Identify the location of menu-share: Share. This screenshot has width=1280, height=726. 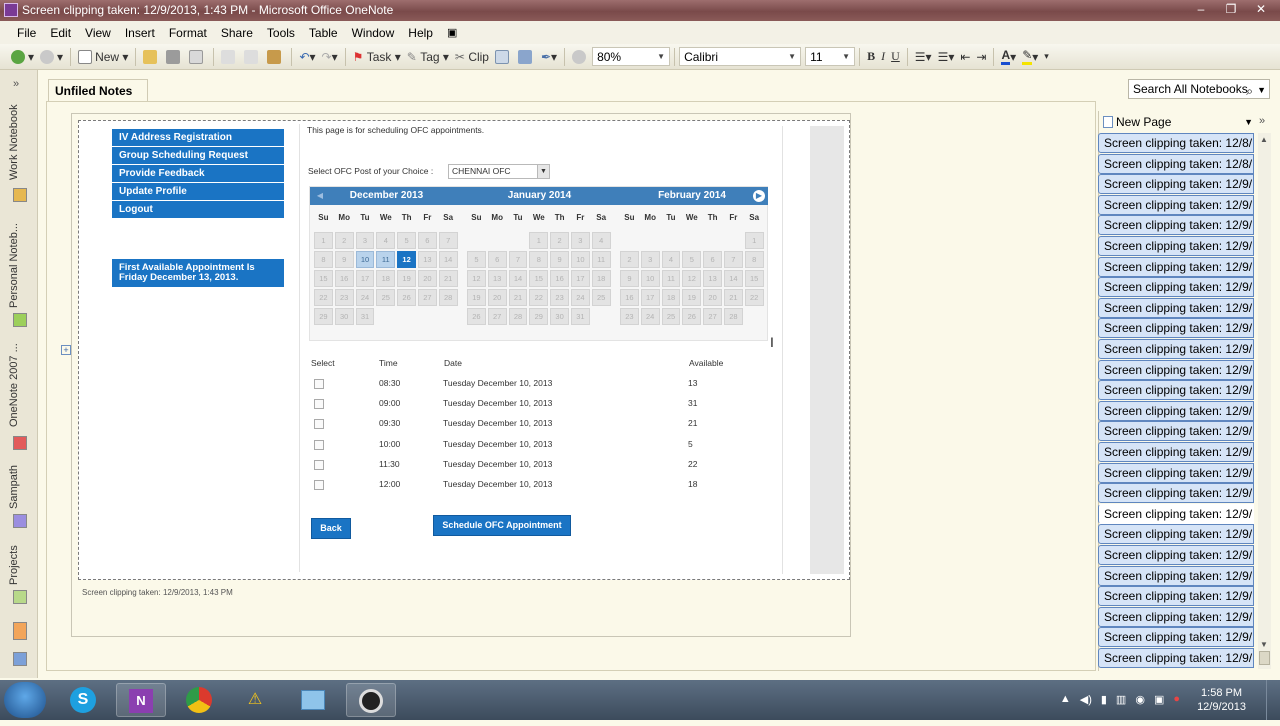
(237, 33).